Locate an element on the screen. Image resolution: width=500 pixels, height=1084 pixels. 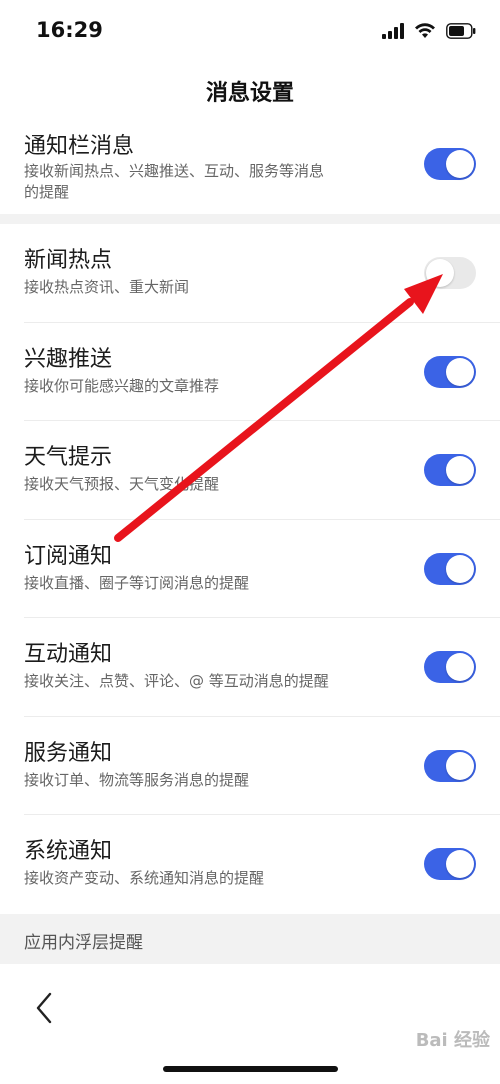
setting-desc: 接收热点资讯、重大新闻 is located at coordinates (107, 287).